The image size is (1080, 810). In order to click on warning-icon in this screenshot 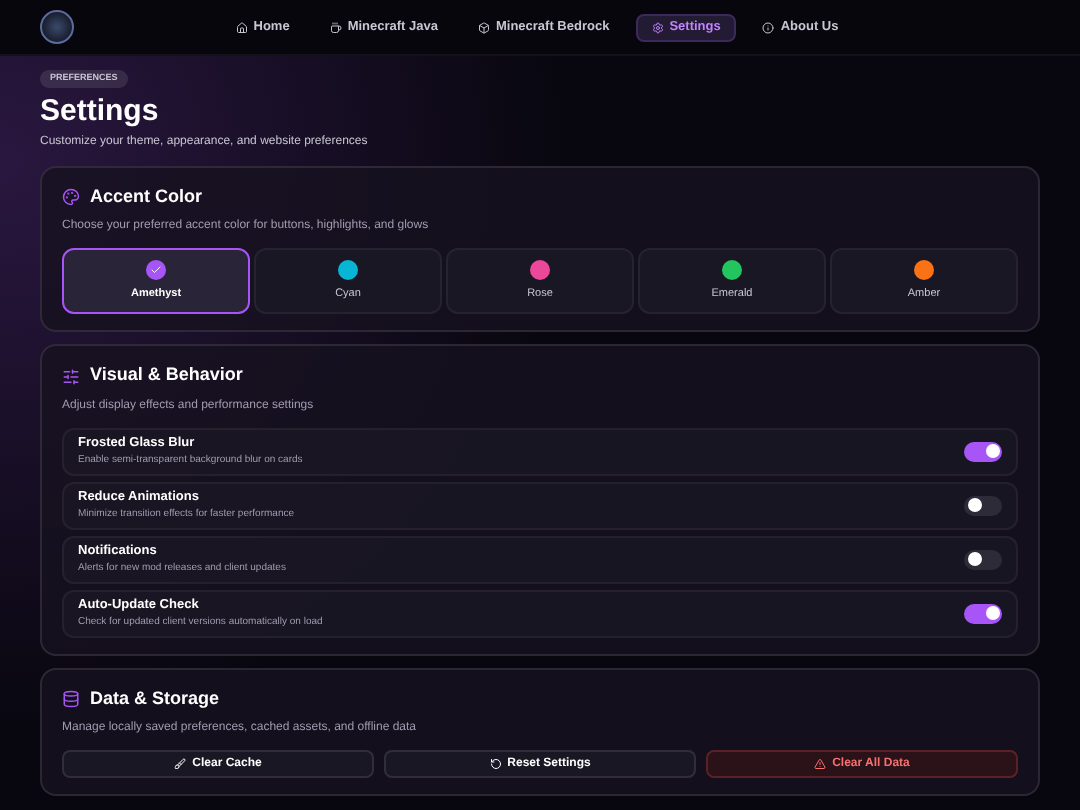, I will do `click(820, 764)`.